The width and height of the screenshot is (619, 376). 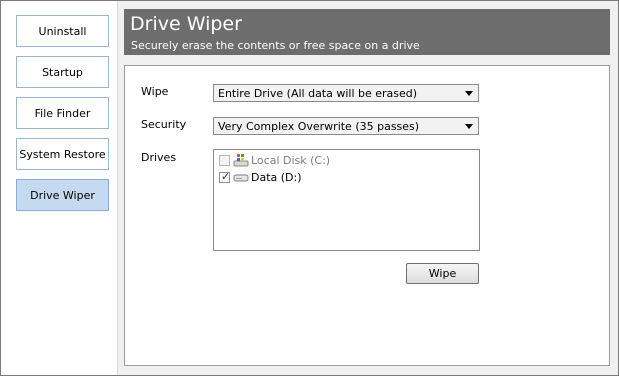 I want to click on hard-drive-icon, so click(x=241, y=177).